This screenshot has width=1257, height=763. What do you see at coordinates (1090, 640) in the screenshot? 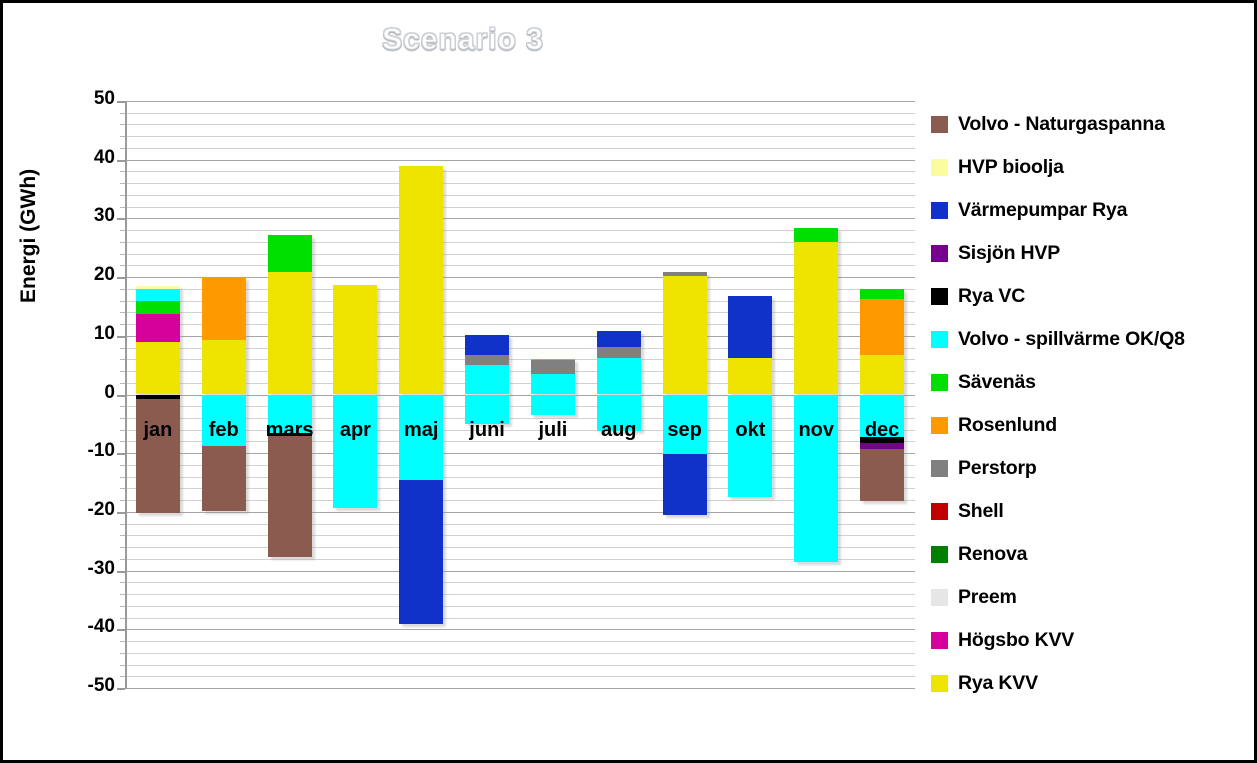
I see `legend-item: Högsbo KVV` at bounding box center [1090, 640].